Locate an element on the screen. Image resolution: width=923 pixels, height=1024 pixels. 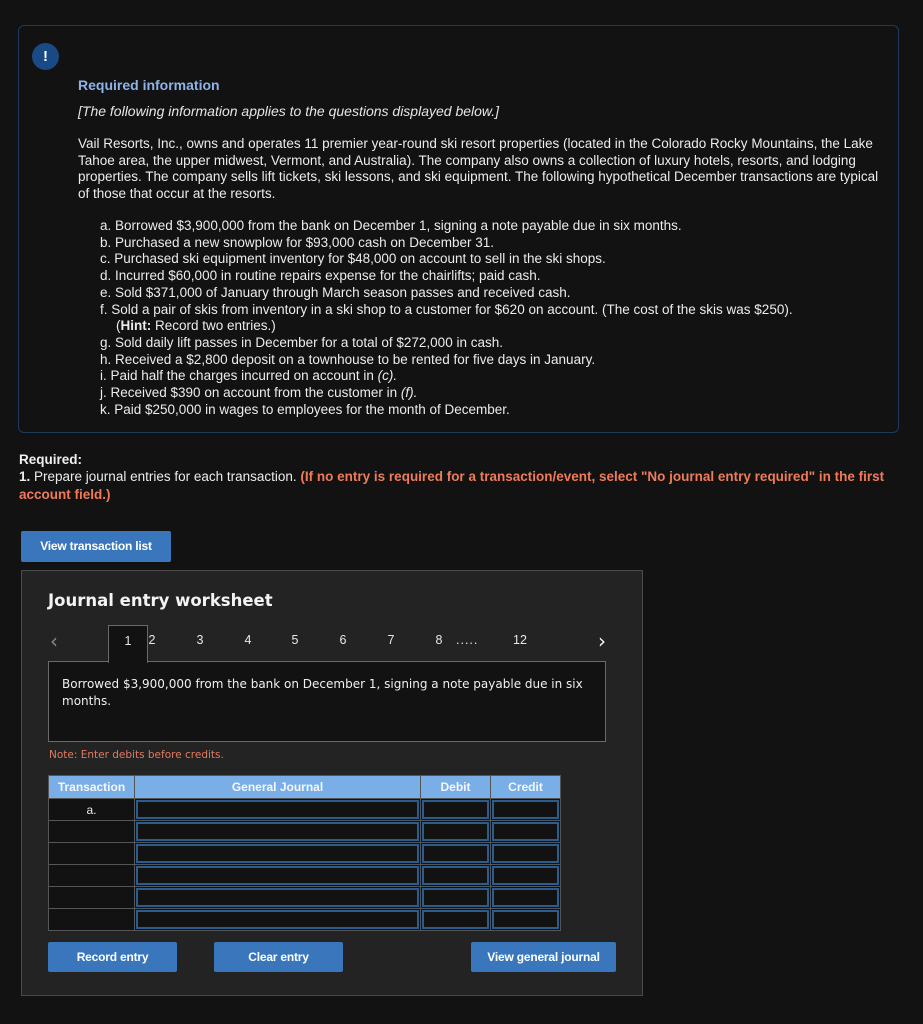
transaction-hint: (Hint: Record two entries.) is located at coordinates (495, 326).